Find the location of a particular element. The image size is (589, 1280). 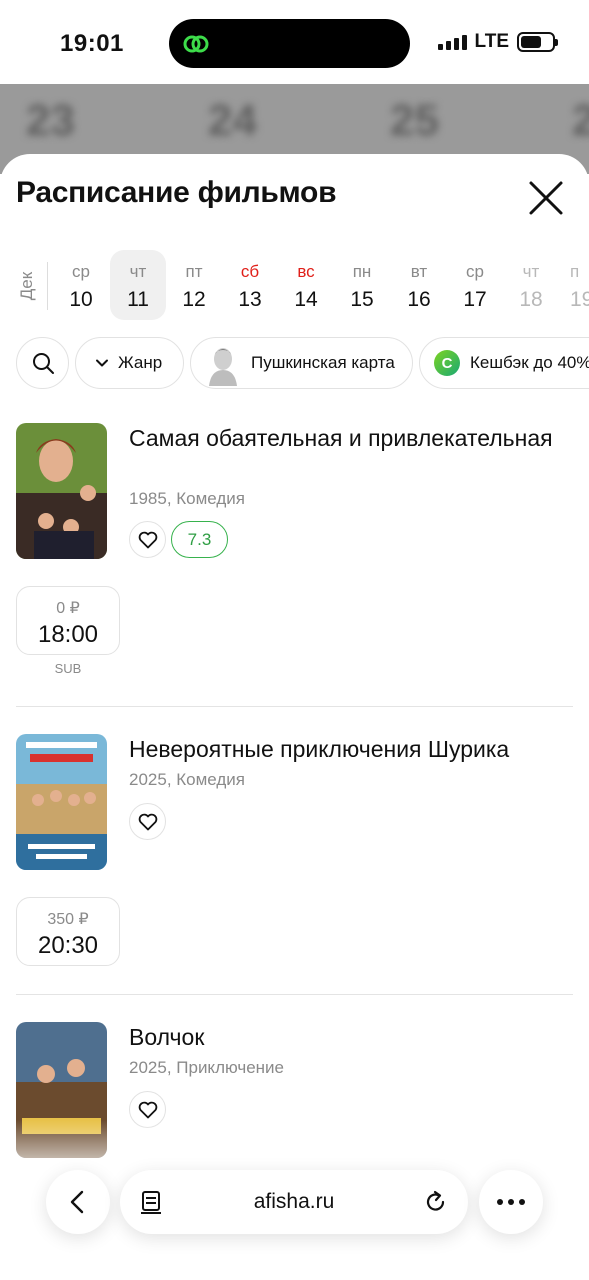

month-label: Дек is located at coordinates (27, 286).